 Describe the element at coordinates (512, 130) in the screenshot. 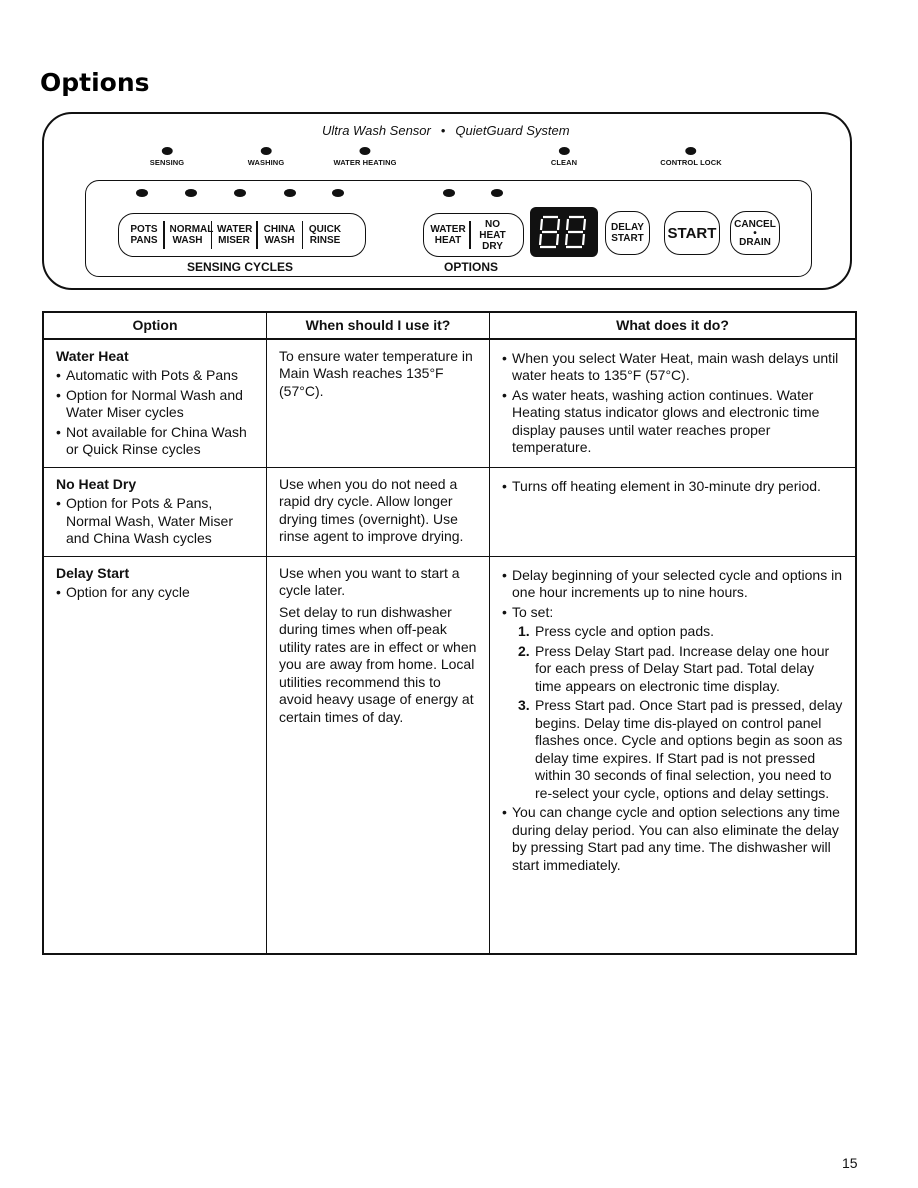

I see `brand-quietguard-system: QuietGuard System` at that location.